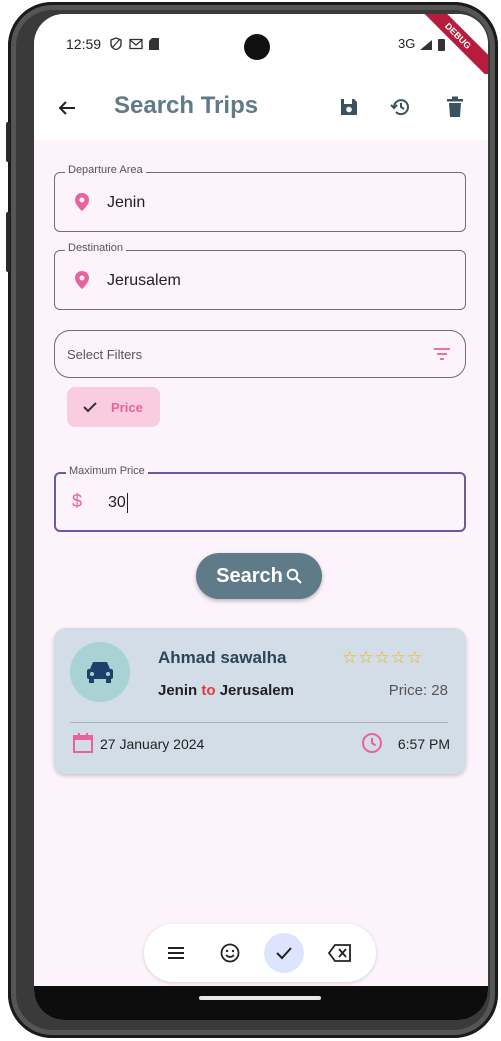  What do you see at coordinates (127, 503) in the screenshot?
I see `text-cursor` at bounding box center [127, 503].